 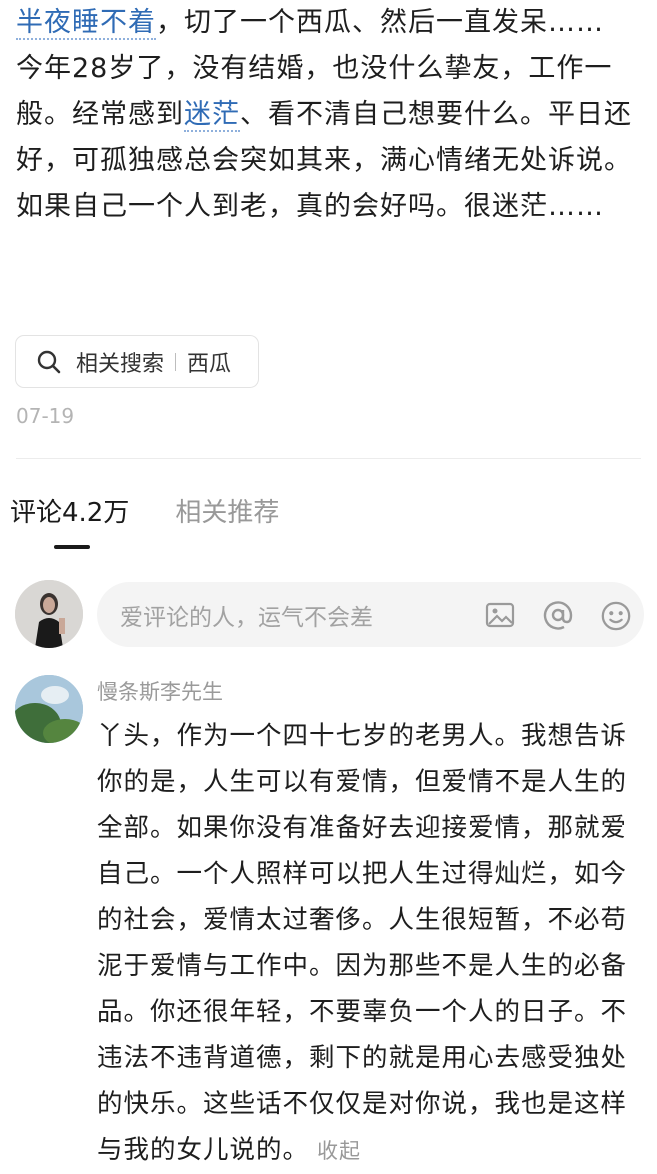 What do you see at coordinates (86, 23) in the screenshot?
I see `keyword-link-midnight: 半夜睡不着` at bounding box center [86, 23].